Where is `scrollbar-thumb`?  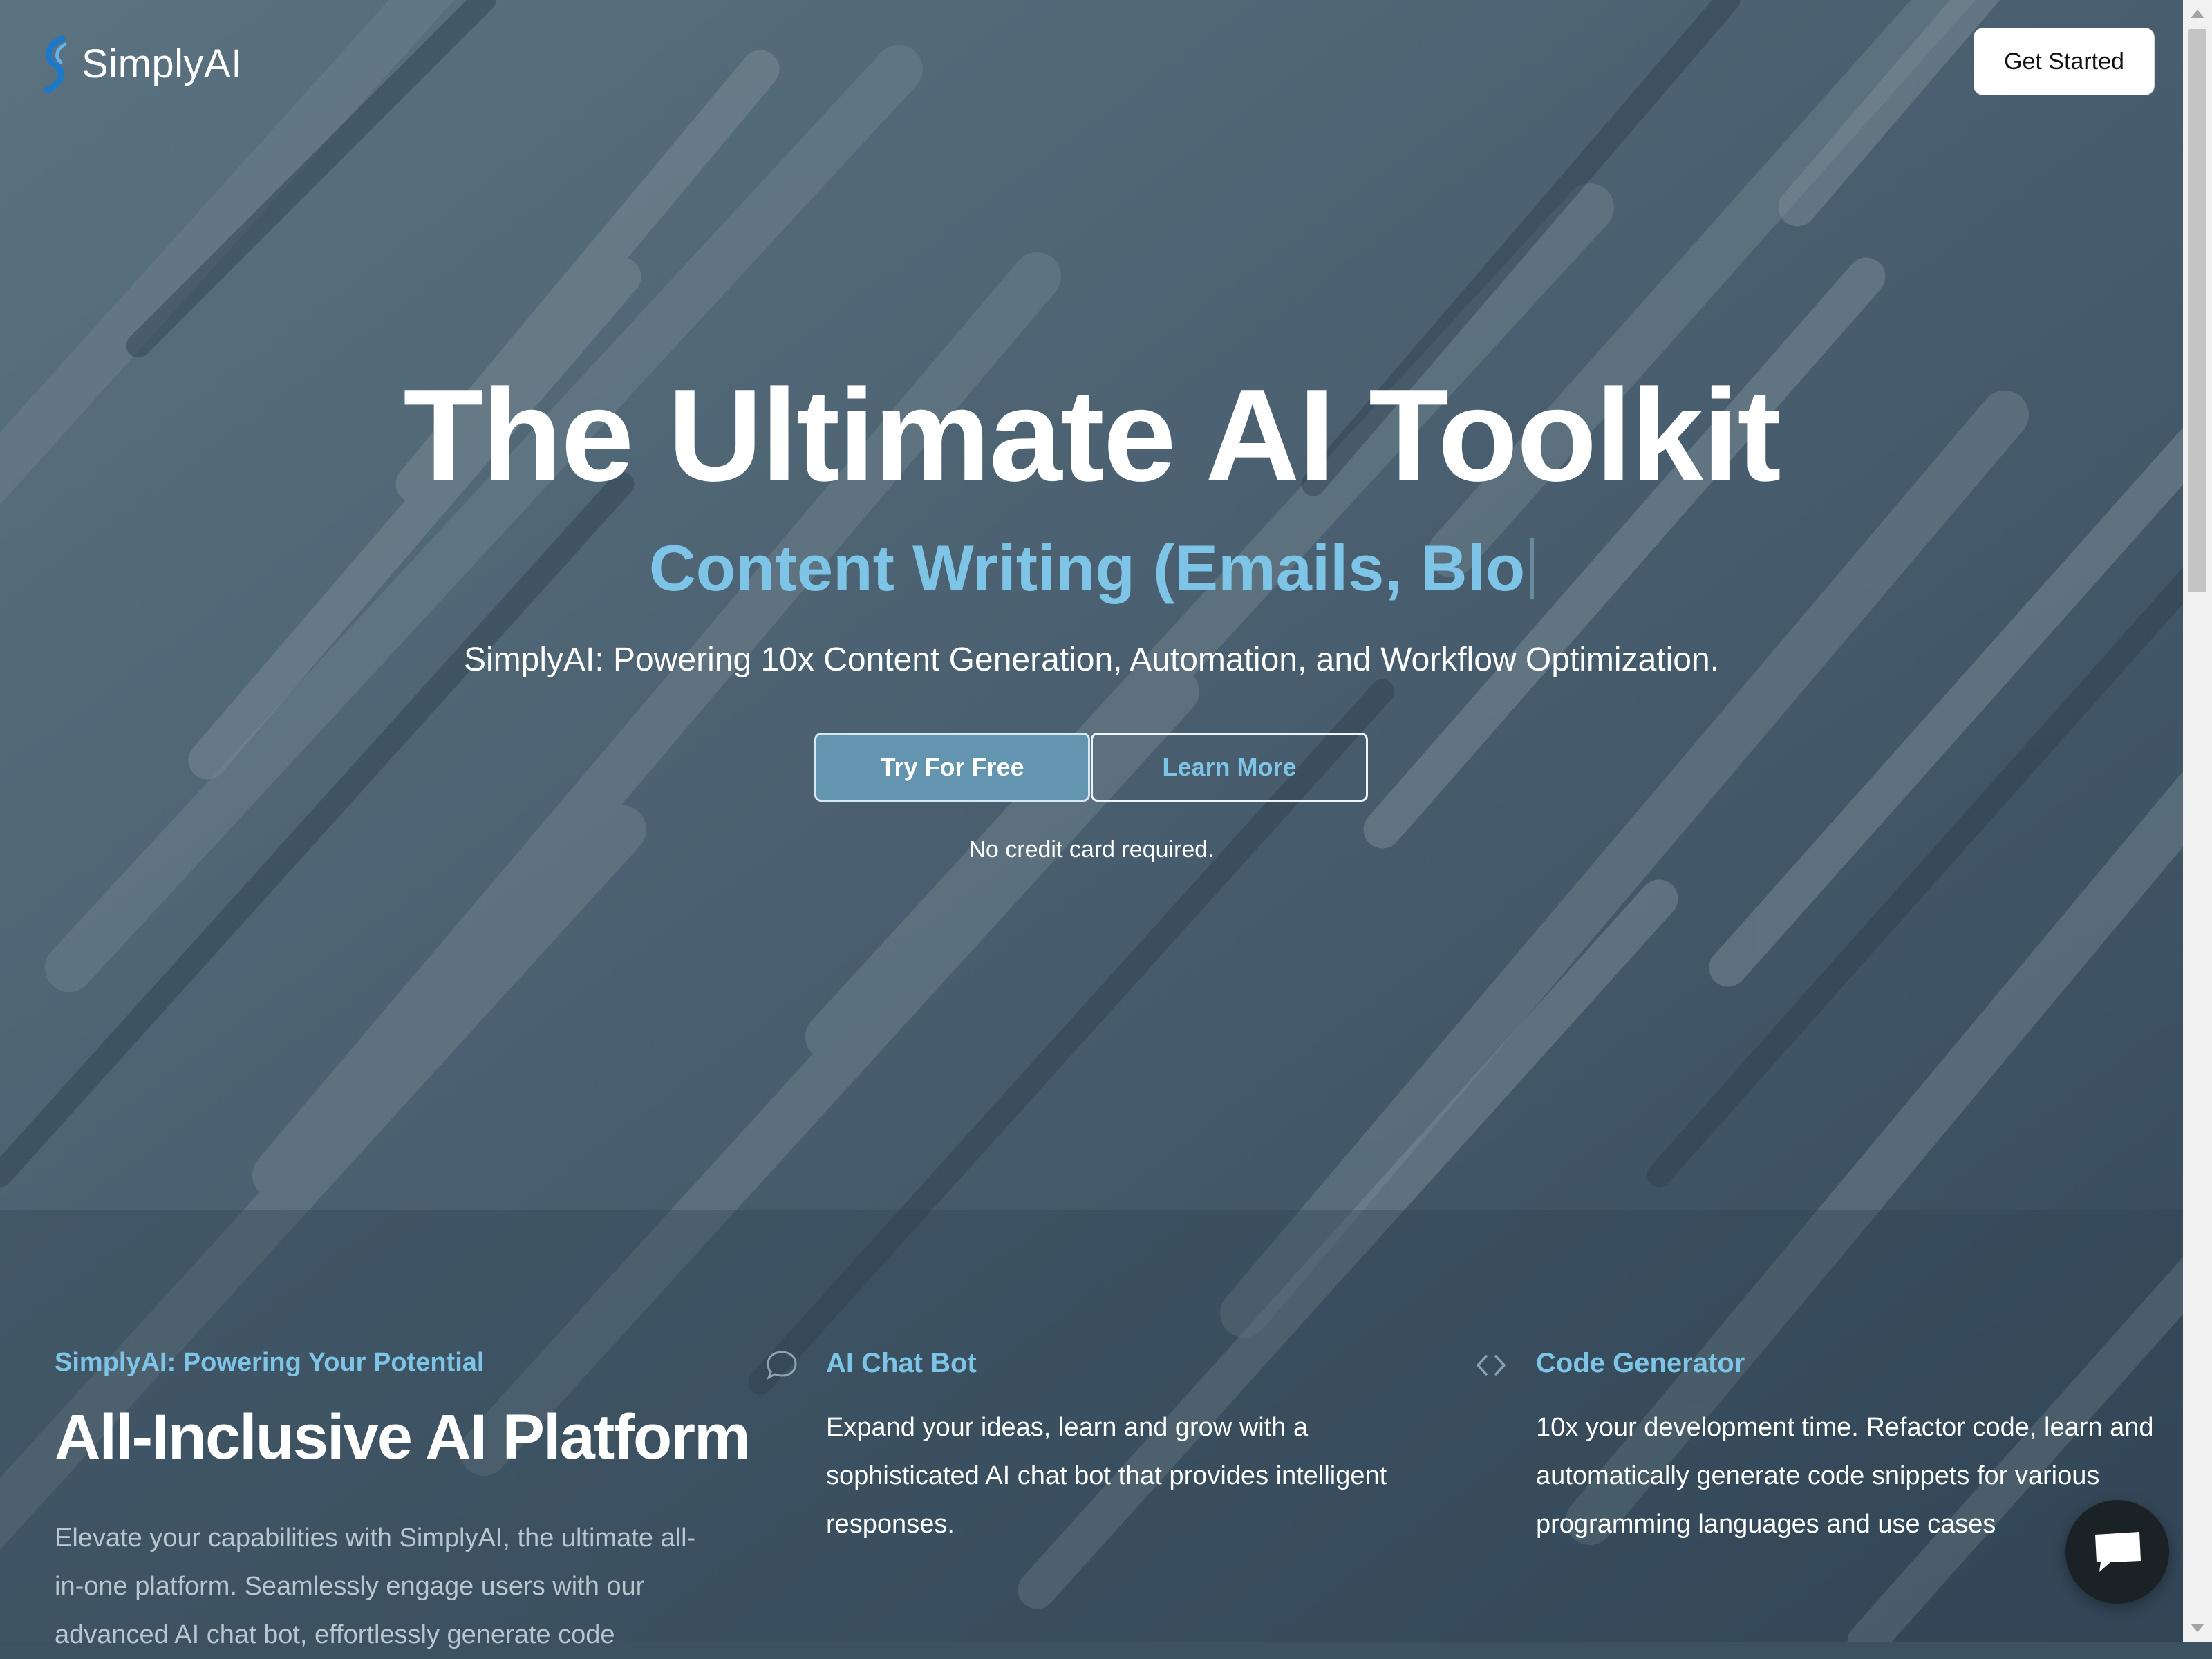
scrollbar-thumb is located at coordinates (2197, 310).